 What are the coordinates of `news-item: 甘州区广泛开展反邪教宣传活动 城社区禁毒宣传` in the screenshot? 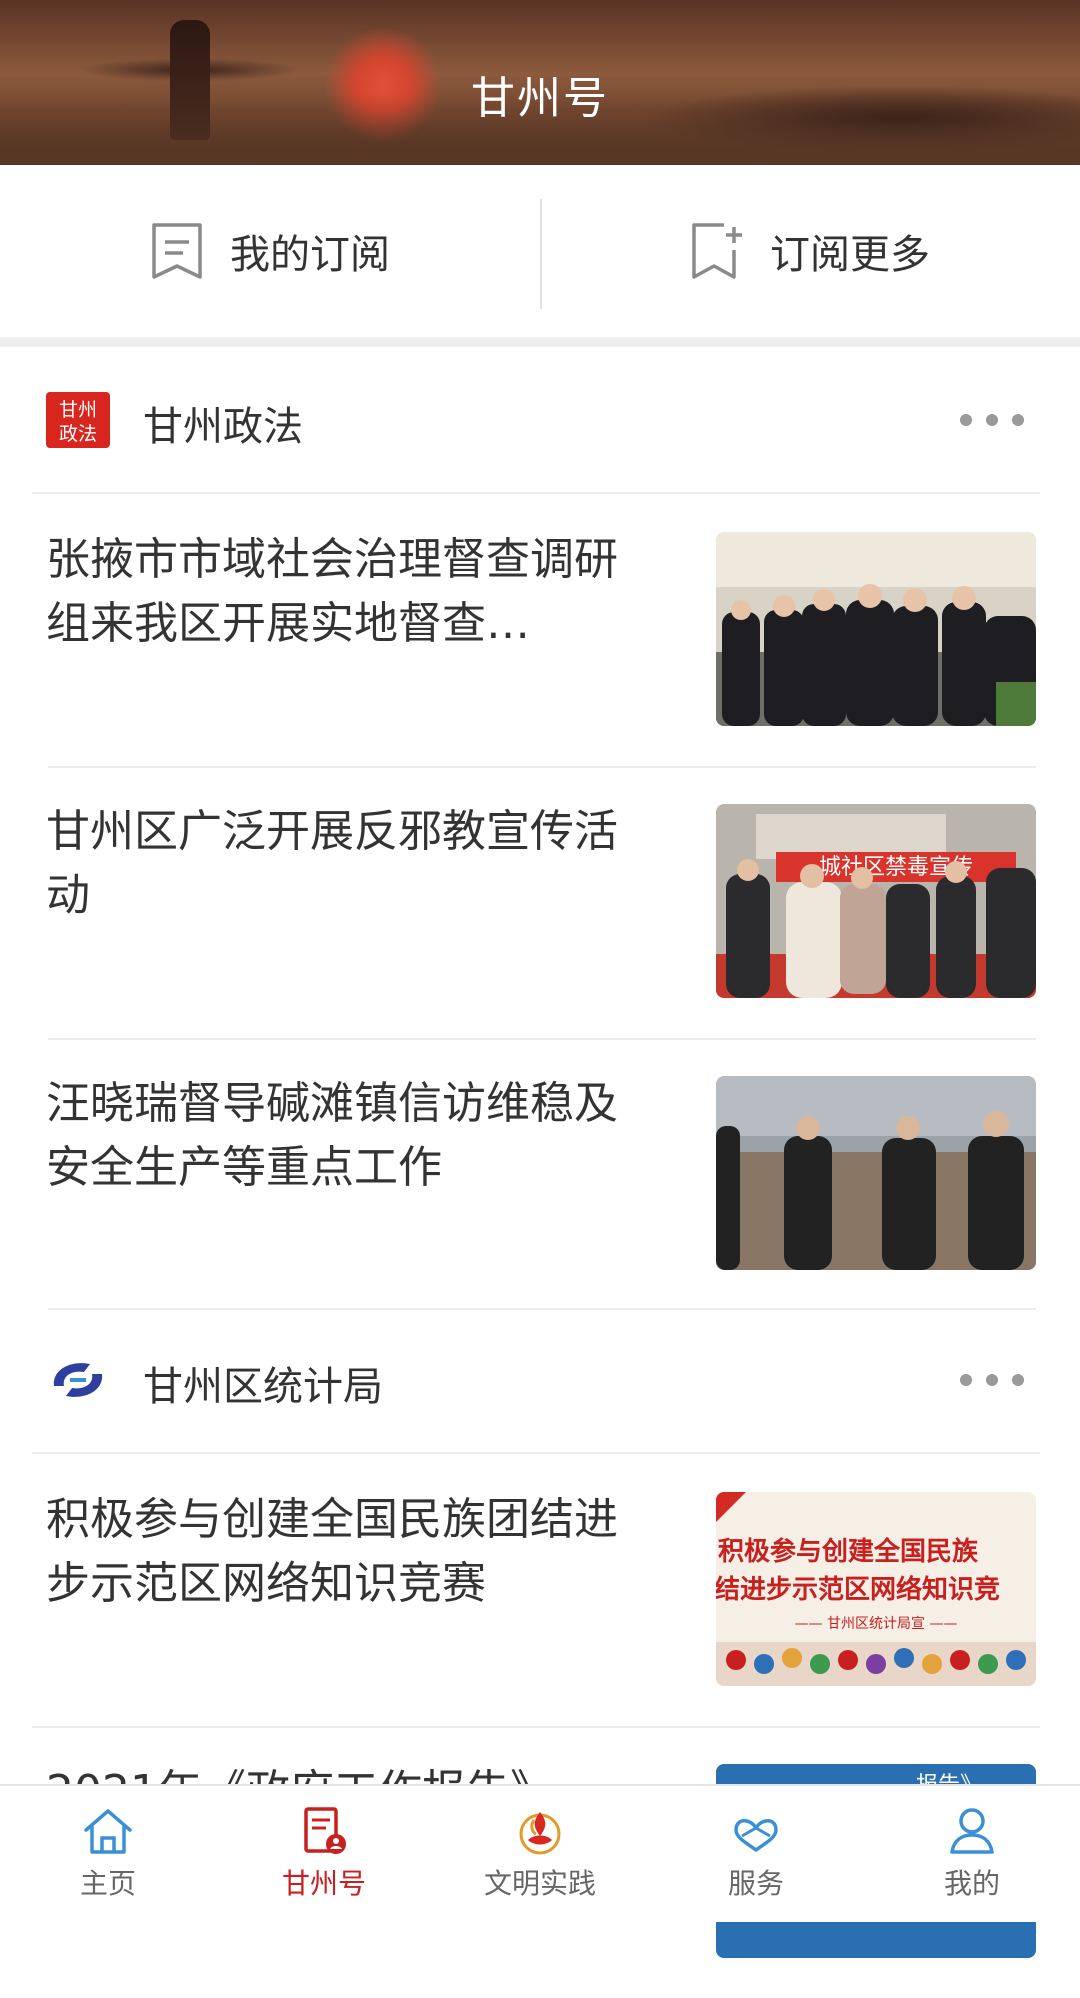 It's located at (540, 902).